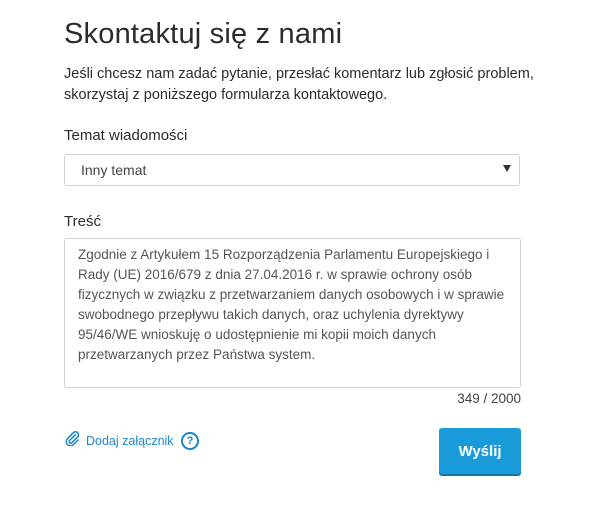 This screenshot has width=608, height=531. I want to click on topic-label: Temat wiadomości, so click(126, 135).